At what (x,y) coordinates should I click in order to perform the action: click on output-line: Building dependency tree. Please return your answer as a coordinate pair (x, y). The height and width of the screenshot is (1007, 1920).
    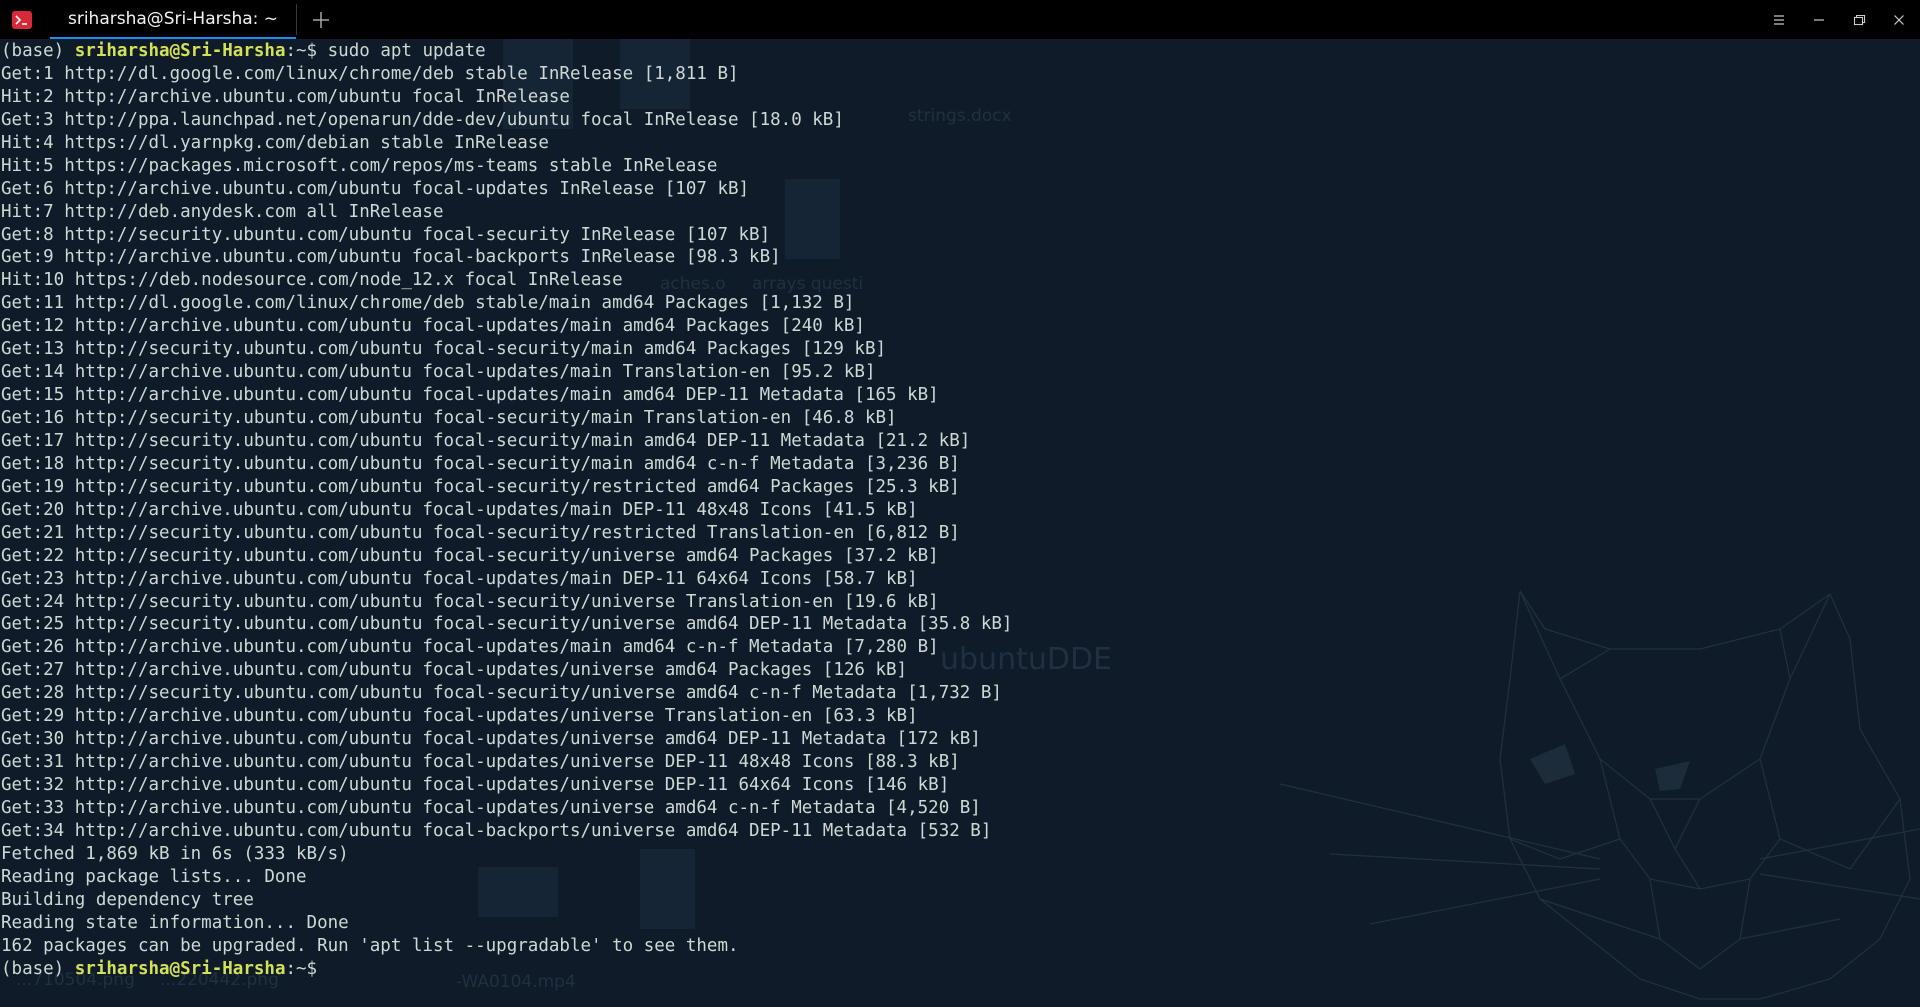
    Looking at the image, I should click on (127, 899).